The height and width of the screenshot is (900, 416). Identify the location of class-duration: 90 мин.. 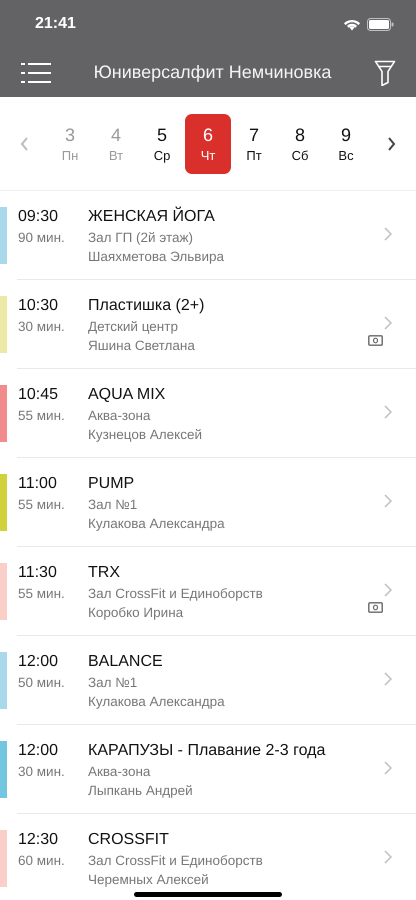
(42, 237).